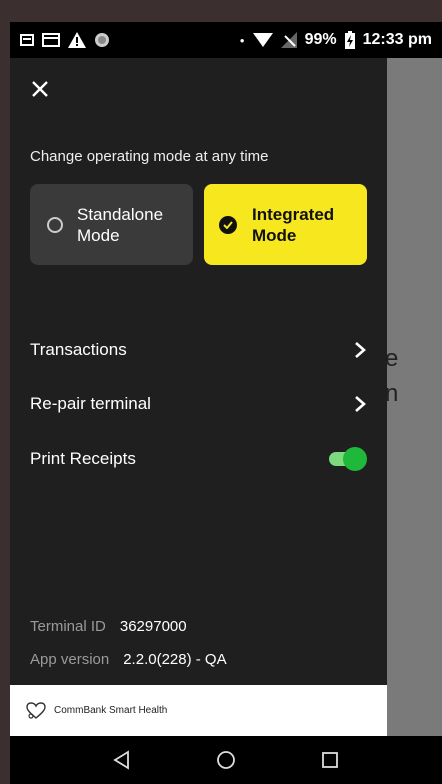  I want to click on mode-label: Integrated Mode, so click(293, 224).